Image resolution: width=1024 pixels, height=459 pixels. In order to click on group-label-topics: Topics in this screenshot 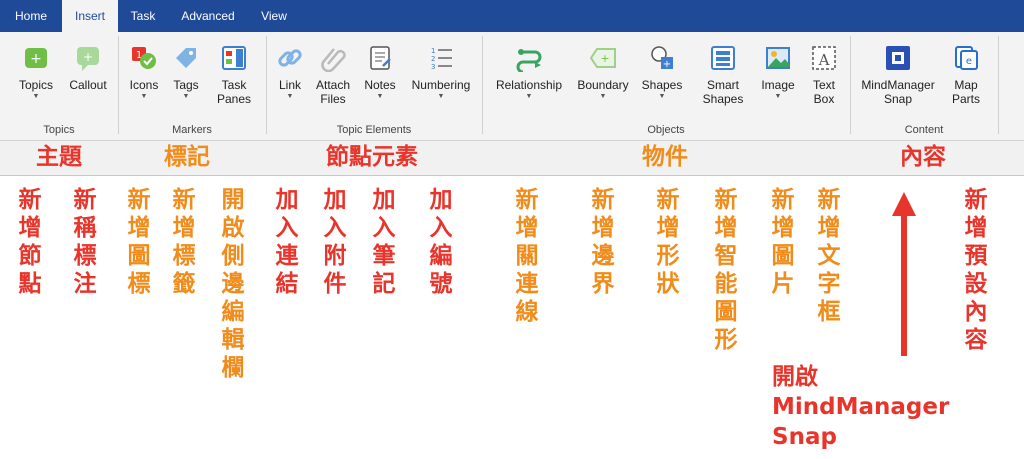, I will do `click(59, 130)`.